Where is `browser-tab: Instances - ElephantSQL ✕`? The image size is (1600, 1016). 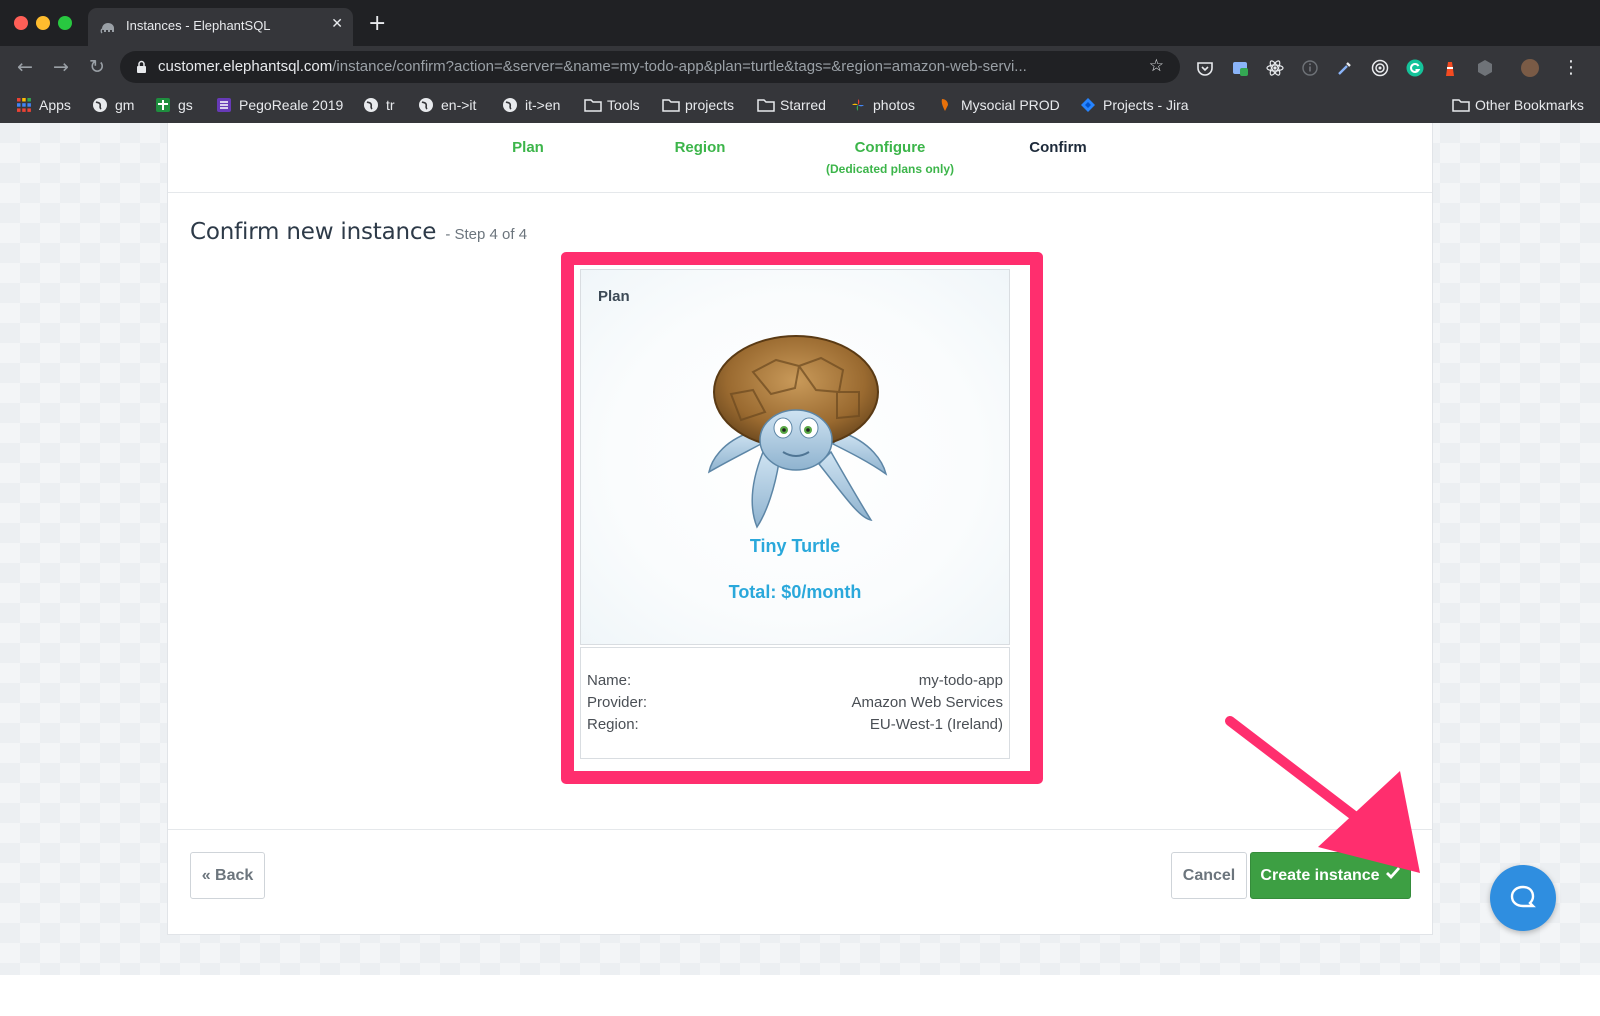
browser-tab: Instances - ElephantSQL ✕ is located at coordinates (220, 27).